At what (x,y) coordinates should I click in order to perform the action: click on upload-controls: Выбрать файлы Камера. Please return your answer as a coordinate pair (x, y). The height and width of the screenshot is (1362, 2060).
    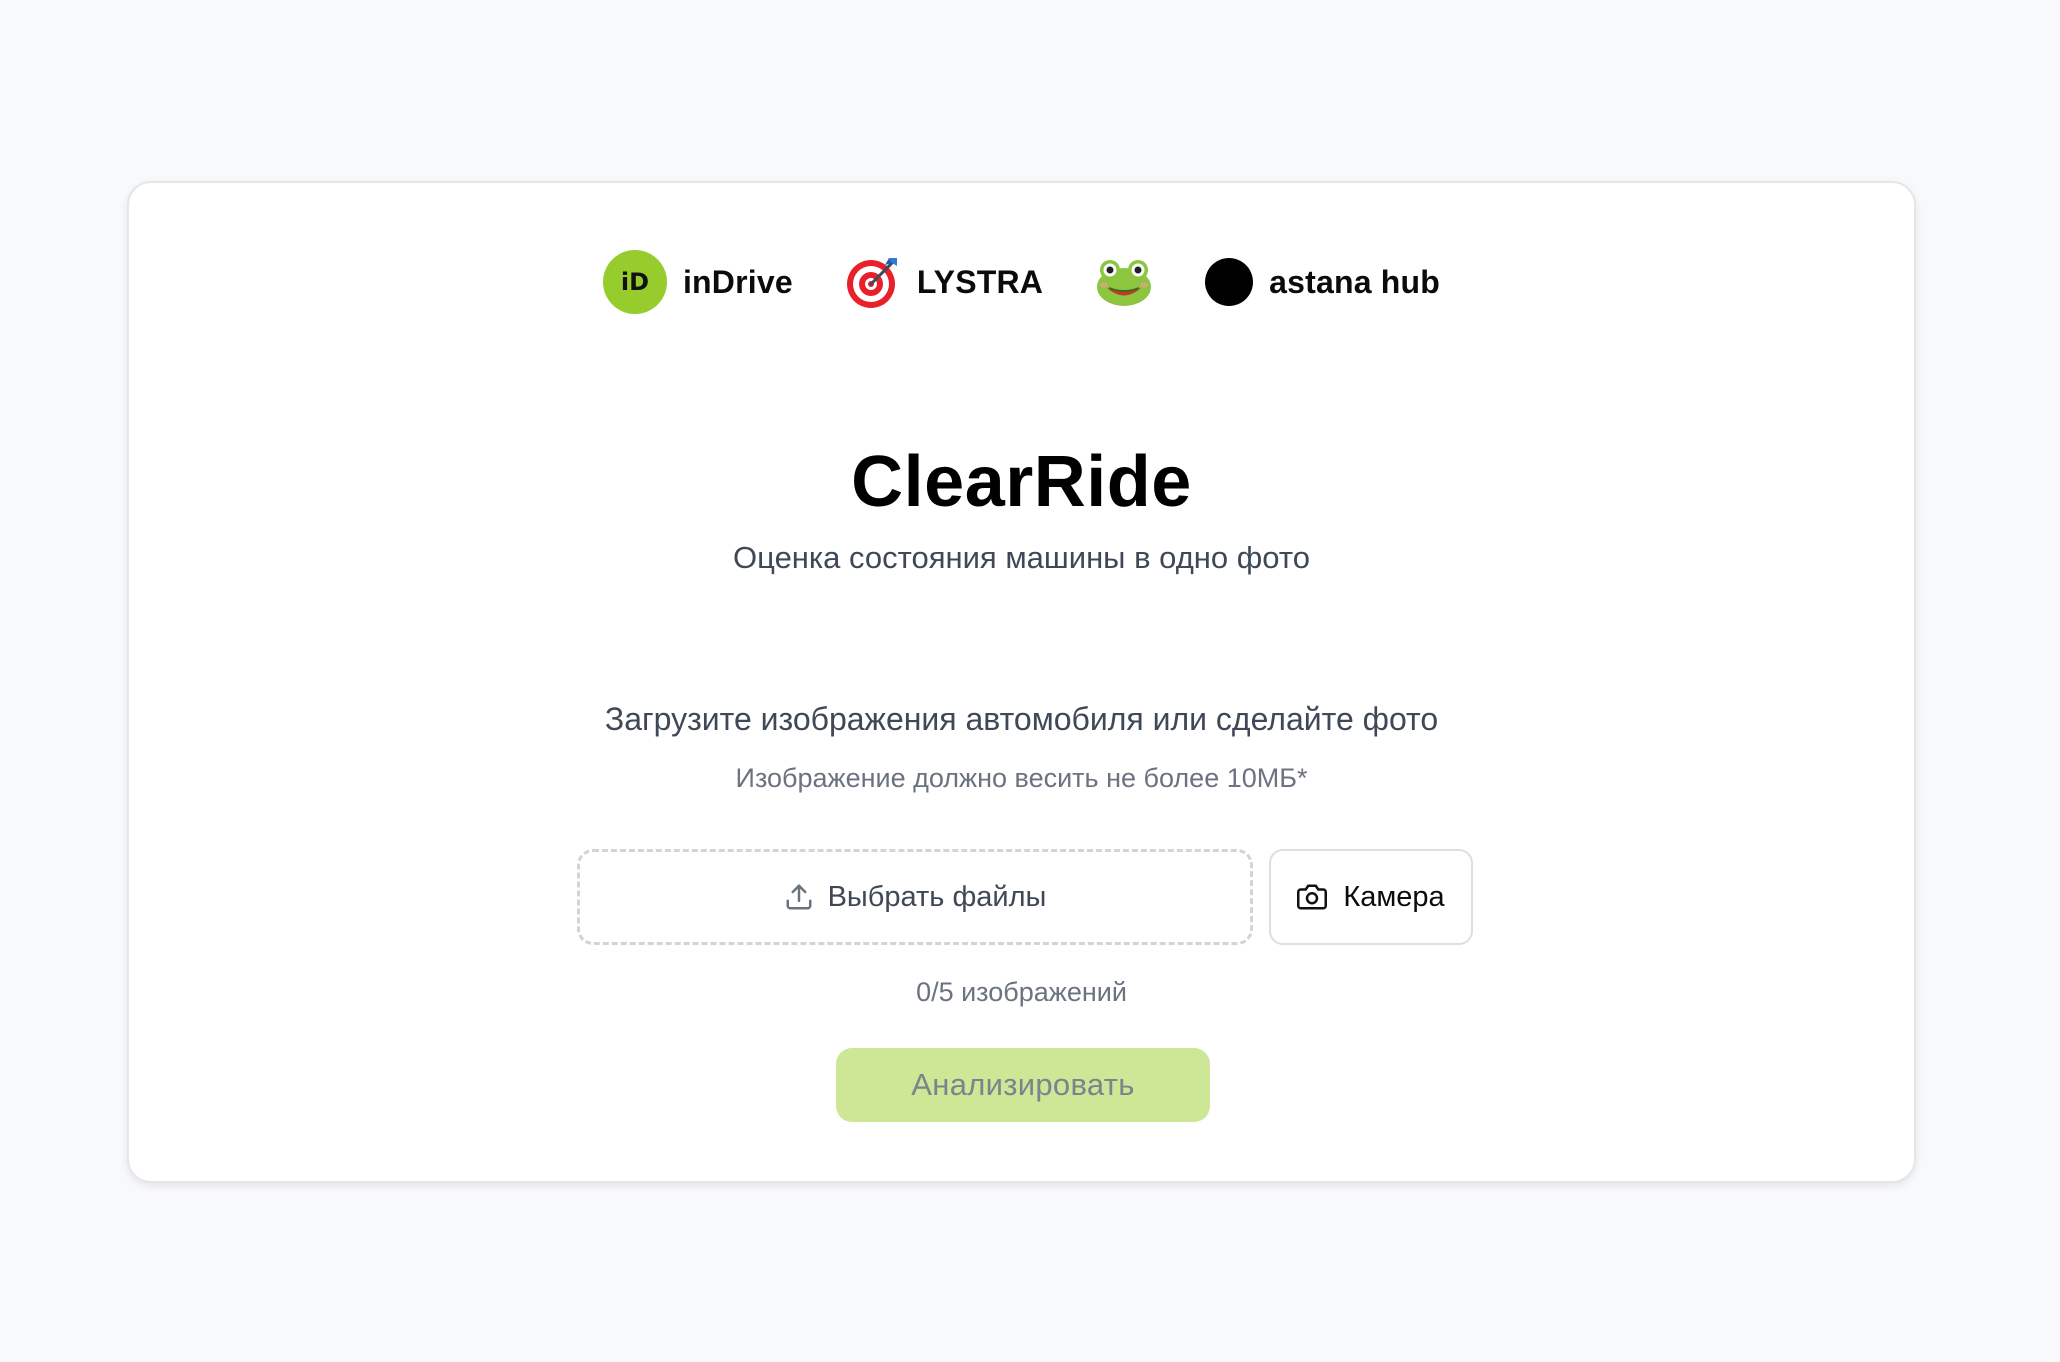
    Looking at the image, I should click on (1025, 897).